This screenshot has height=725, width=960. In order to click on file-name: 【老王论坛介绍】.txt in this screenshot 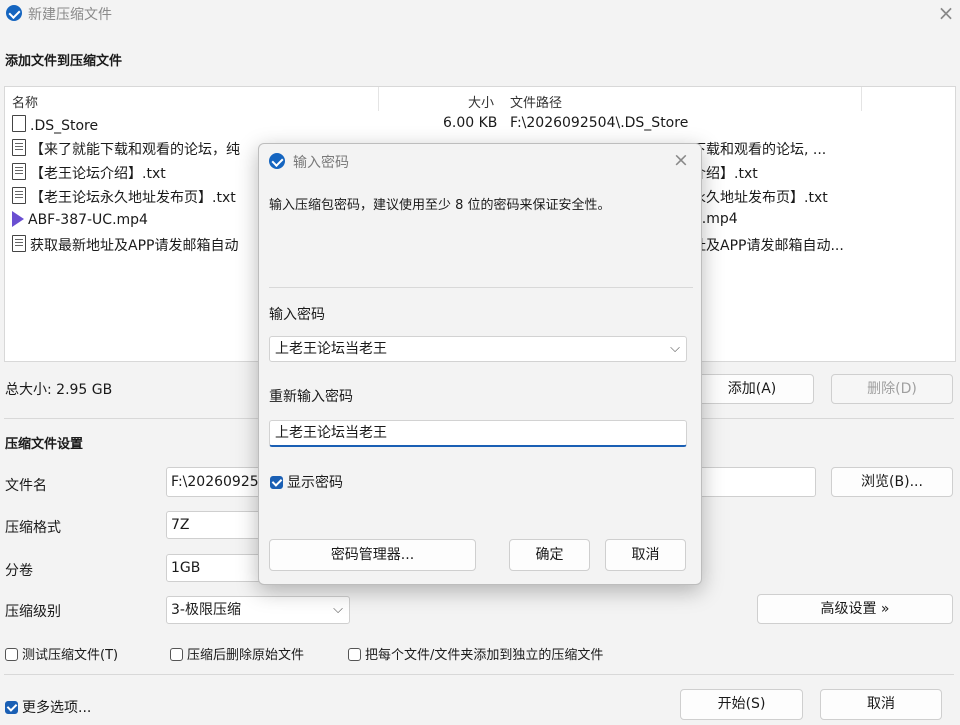, I will do `click(98, 174)`.